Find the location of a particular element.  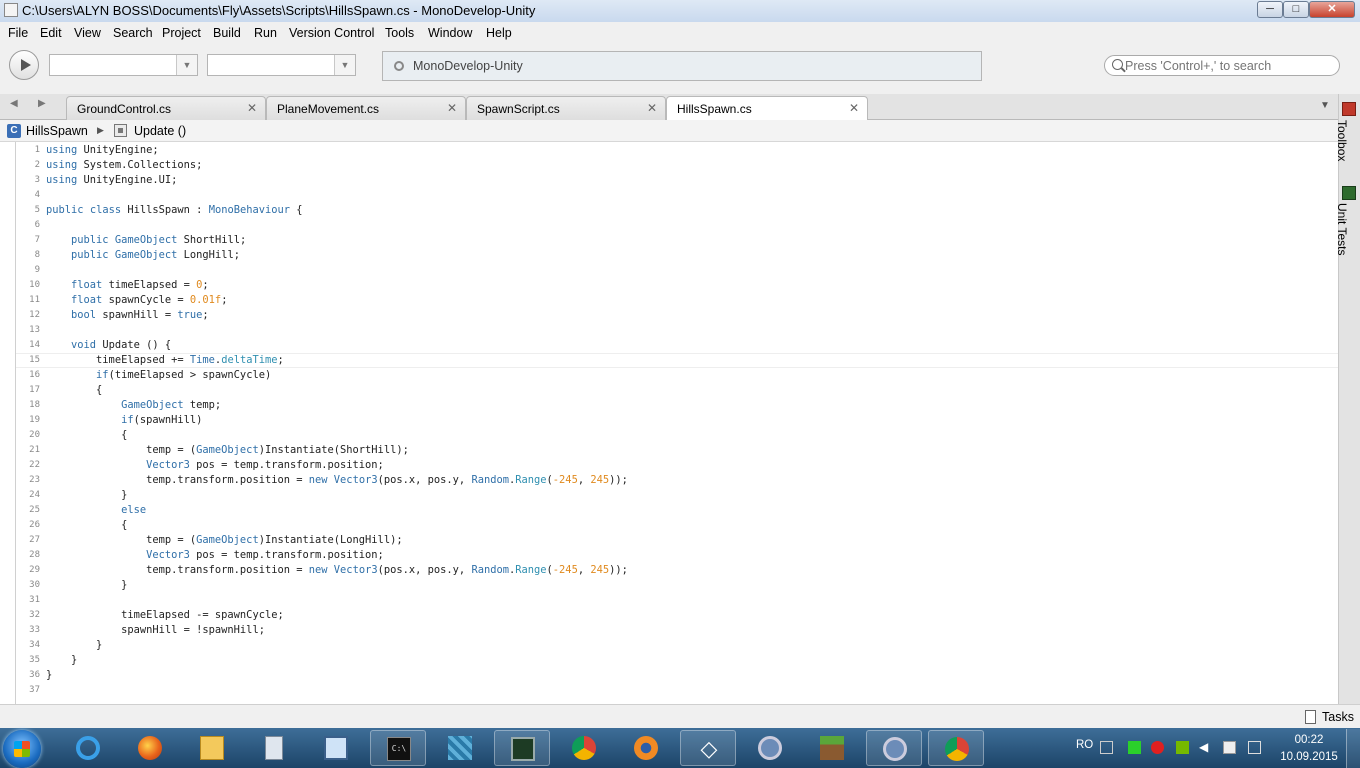

toolbox-pad: Toolbox is located at coordinates (1342, 140).